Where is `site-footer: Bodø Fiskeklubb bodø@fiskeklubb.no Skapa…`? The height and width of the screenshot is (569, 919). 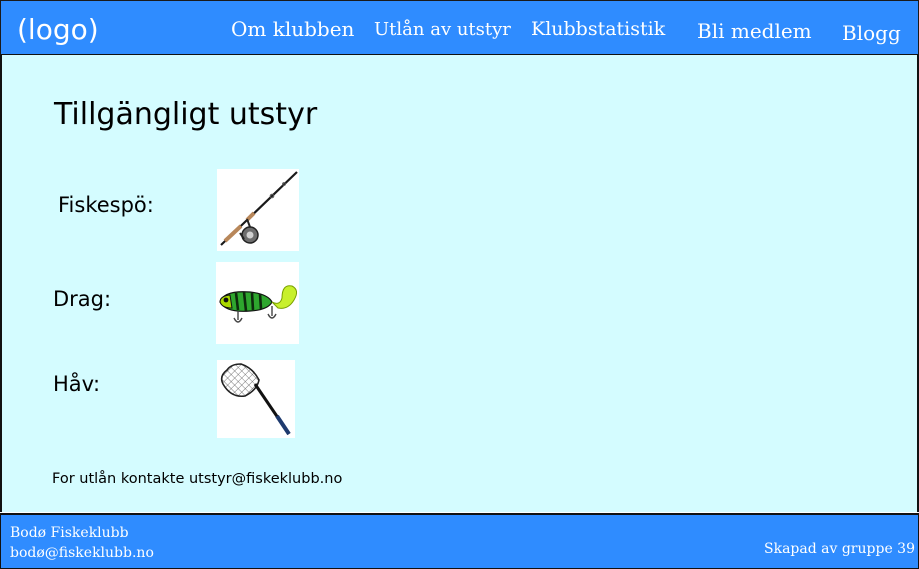 site-footer: Bodø Fiskeklubb bodø@fiskeklubb.no Skapa… is located at coordinates (459, 541).